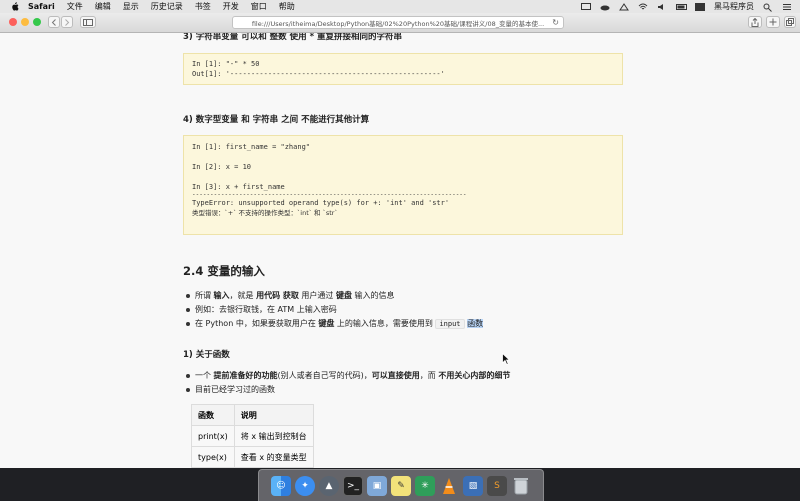 This screenshot has width=800, height=501. What do you see at coordinates (700, 6) in the screenshot?
I see `input-source-icon` at bounding box center [700, 6].